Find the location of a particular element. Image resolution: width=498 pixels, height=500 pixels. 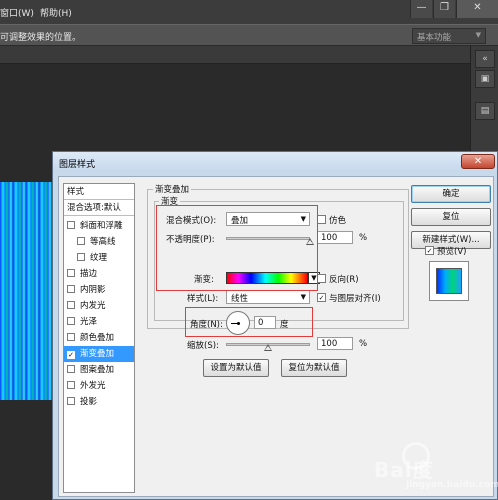

canvas-gradient-image is located at coordinates (27, 291).